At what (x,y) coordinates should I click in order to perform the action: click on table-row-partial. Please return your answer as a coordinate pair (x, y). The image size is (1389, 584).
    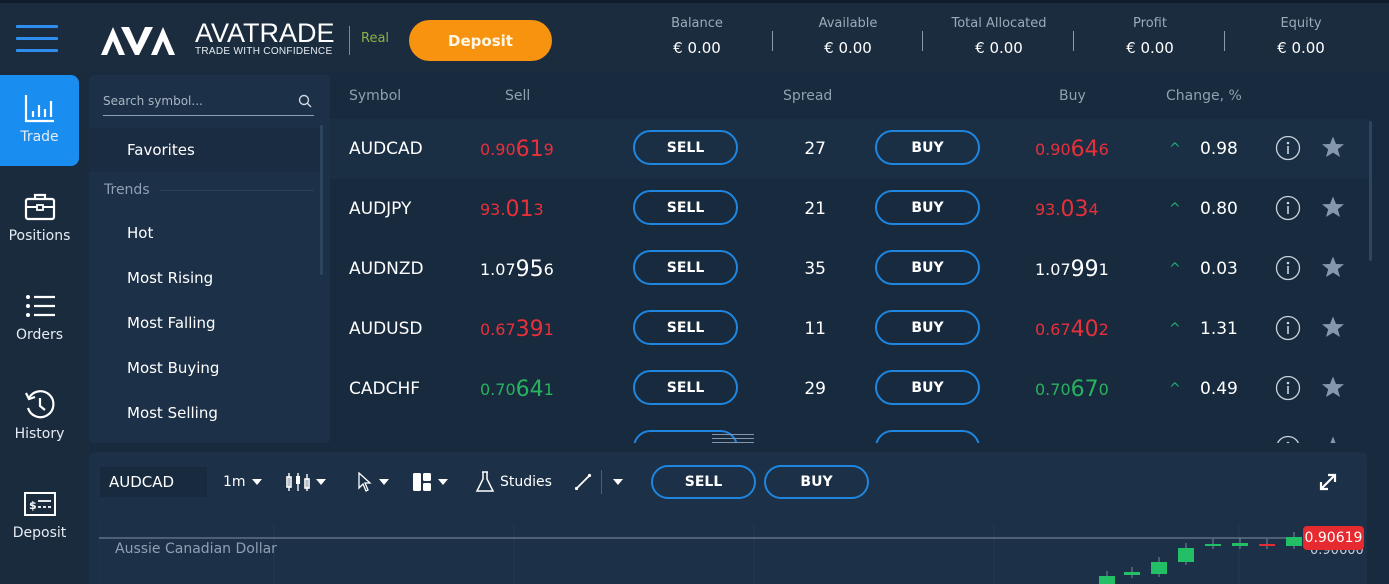
    Looking at the image, I should click on (850, 431).